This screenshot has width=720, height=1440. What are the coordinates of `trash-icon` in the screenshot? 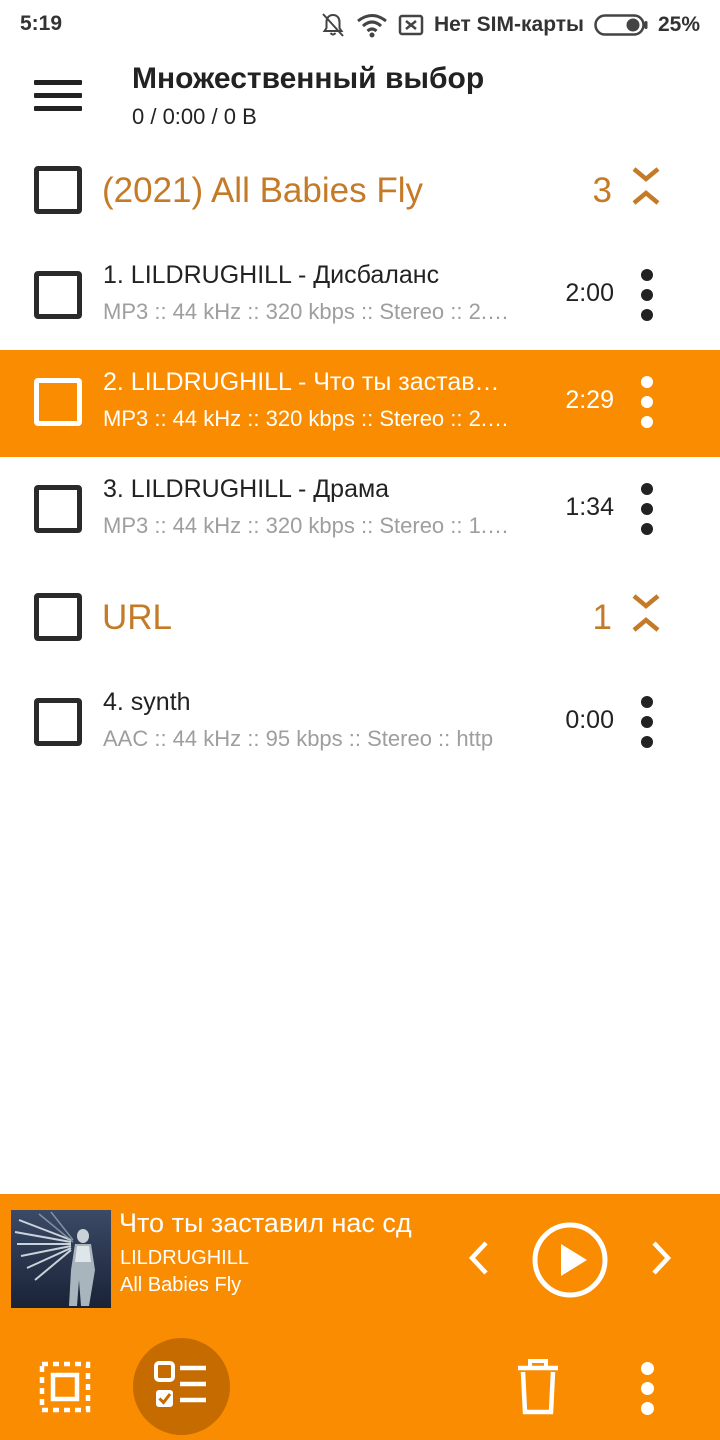 It's located at (538, 1387).